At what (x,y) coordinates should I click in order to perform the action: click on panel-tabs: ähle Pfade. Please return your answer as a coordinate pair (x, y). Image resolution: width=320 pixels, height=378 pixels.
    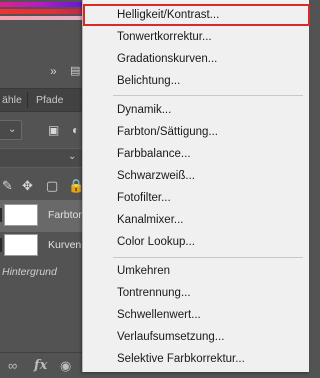
    Looking at the image, I should click on (45, 100).